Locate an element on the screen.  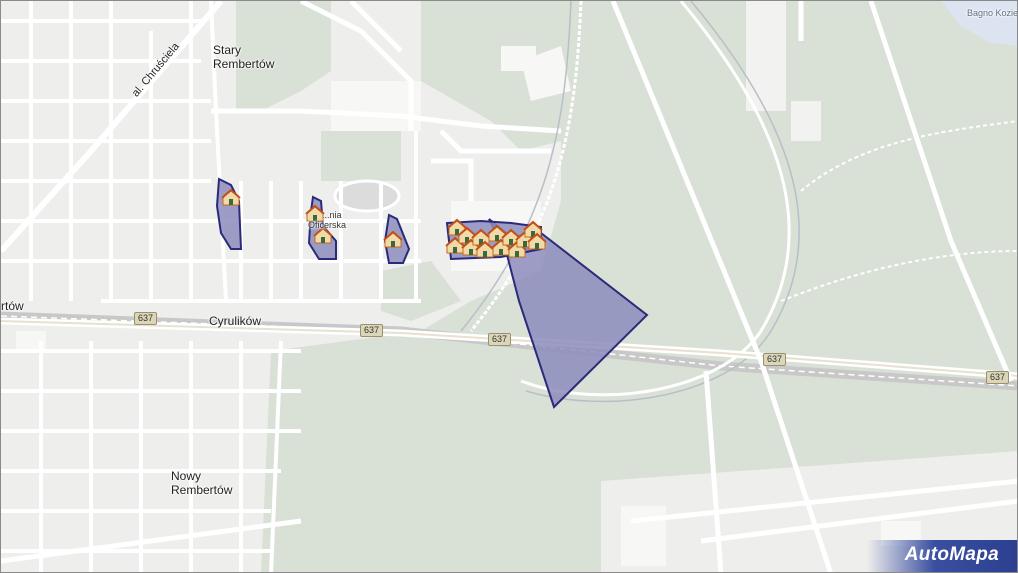
stadium is located at coordinates (367, 196).